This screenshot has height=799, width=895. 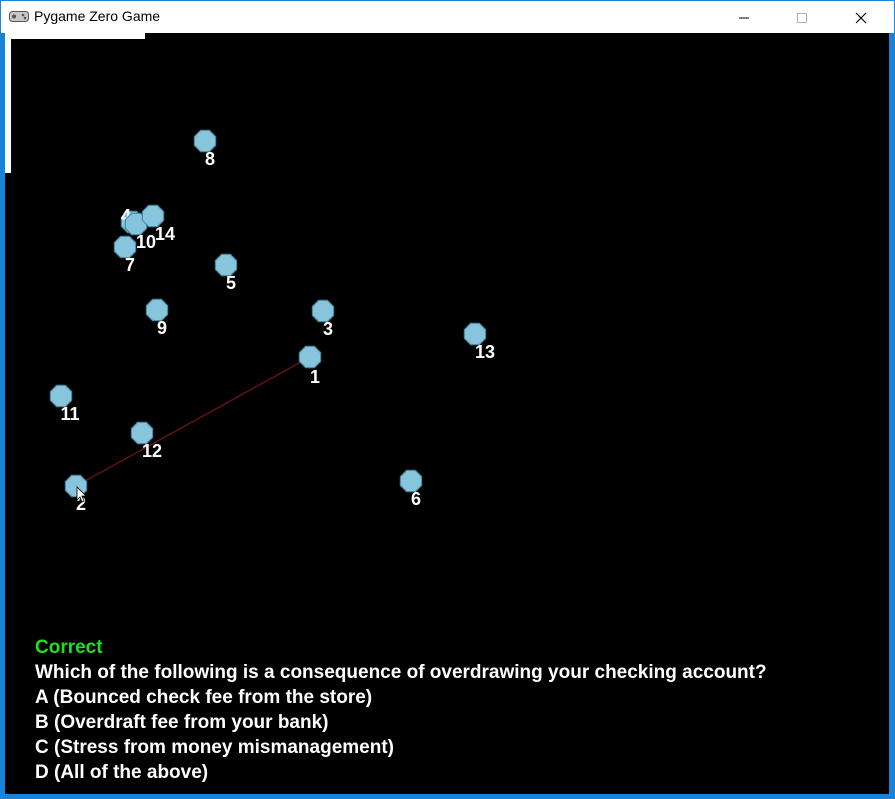 I want to click on answer-option-b: B (Overdraft fee from your bank), so click(x=182, y=723).